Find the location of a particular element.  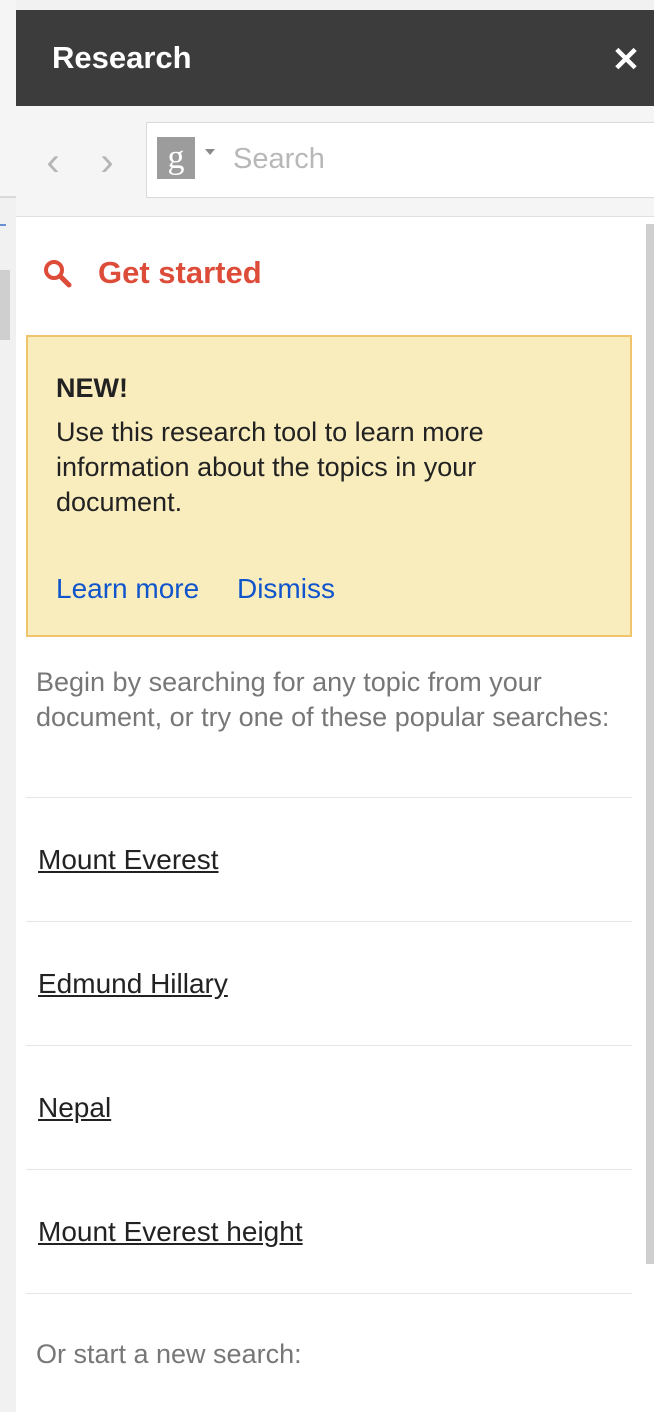

chevron-right-icon: › is located at coordinates (107, 164).